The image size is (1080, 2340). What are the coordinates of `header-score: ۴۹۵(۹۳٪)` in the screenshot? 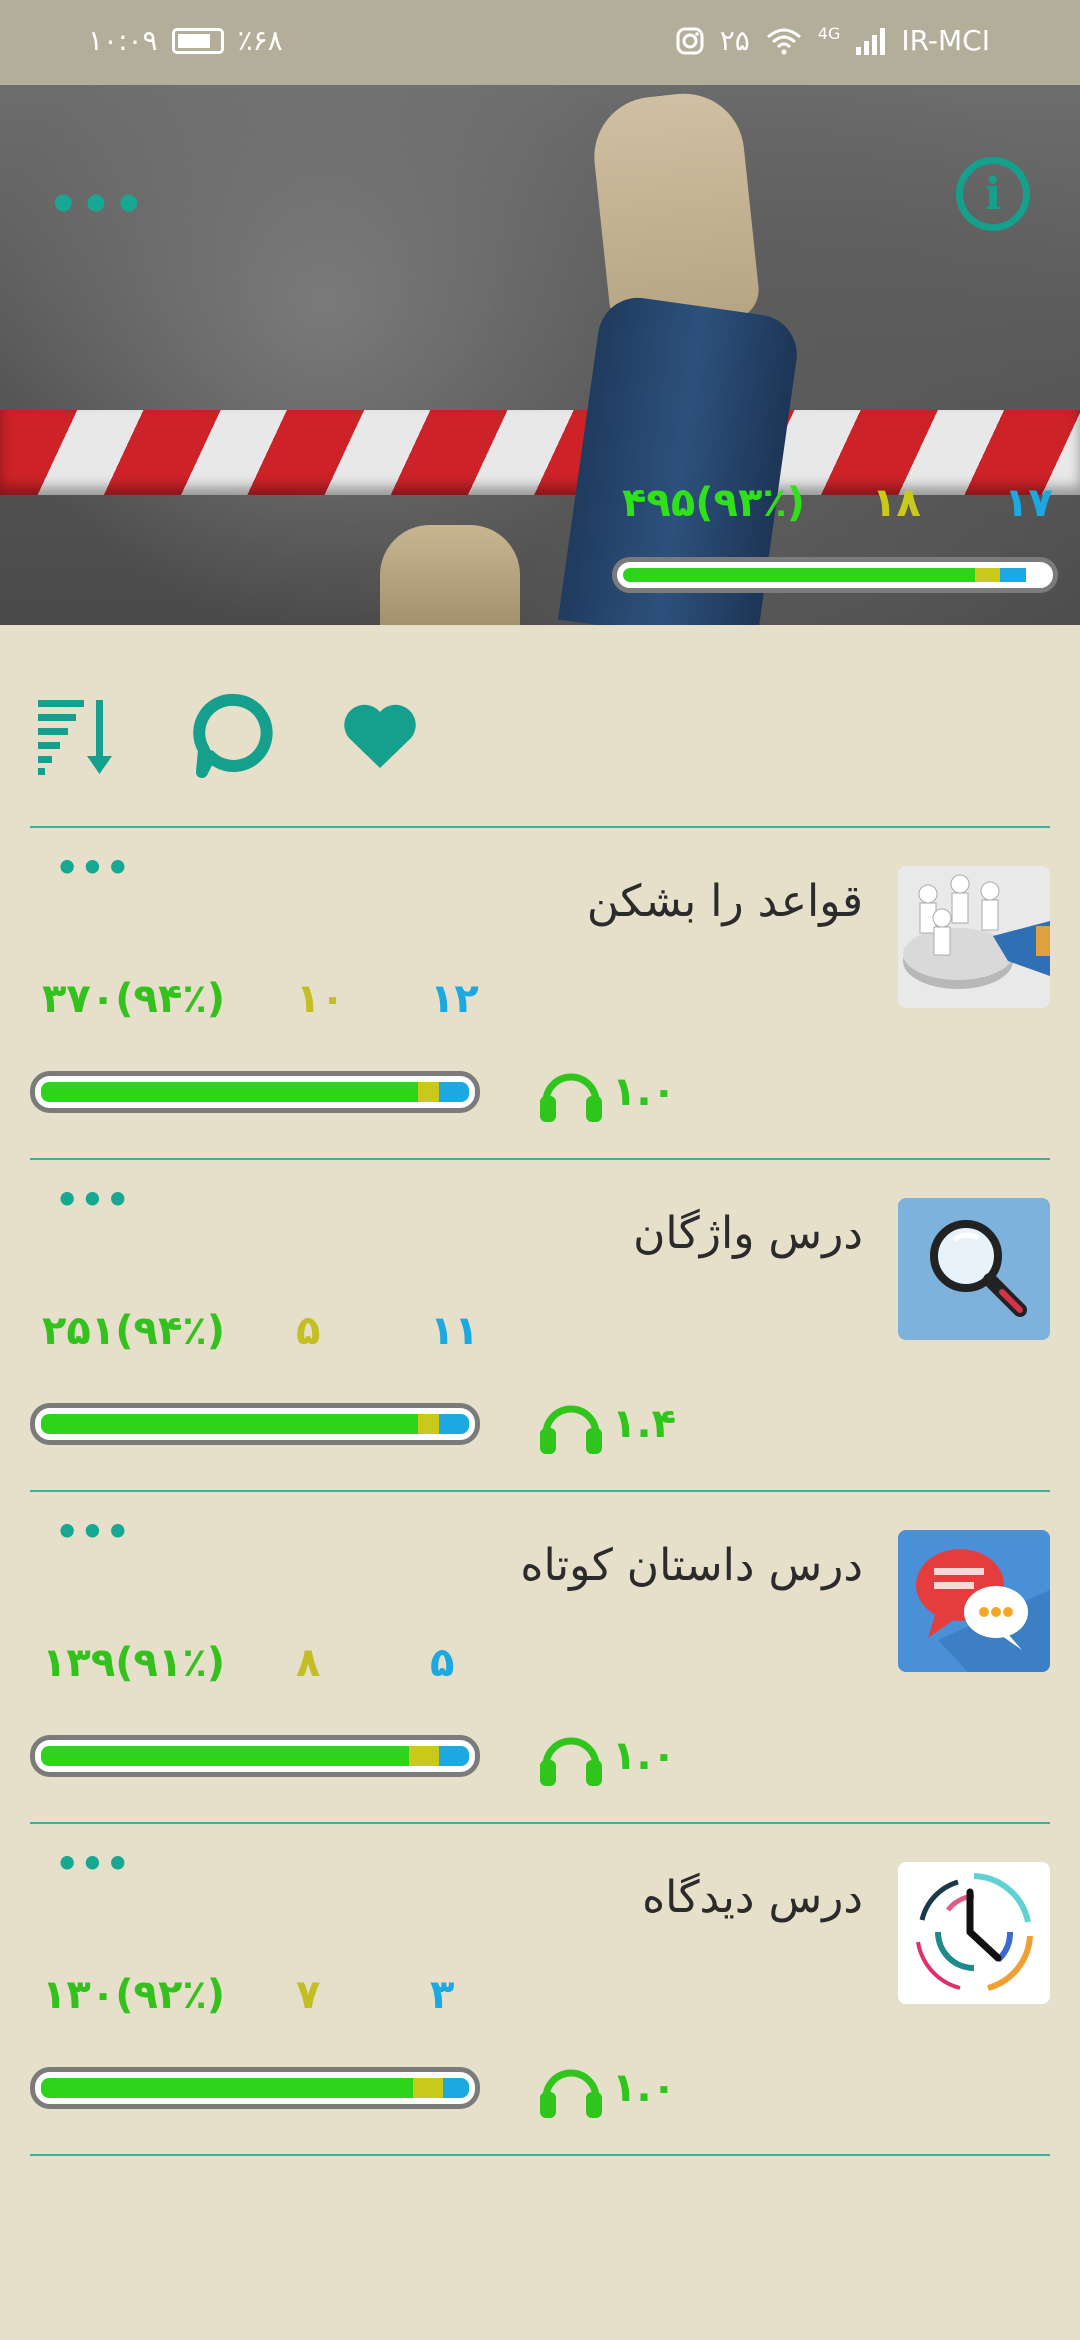 It's located at (714, 503).